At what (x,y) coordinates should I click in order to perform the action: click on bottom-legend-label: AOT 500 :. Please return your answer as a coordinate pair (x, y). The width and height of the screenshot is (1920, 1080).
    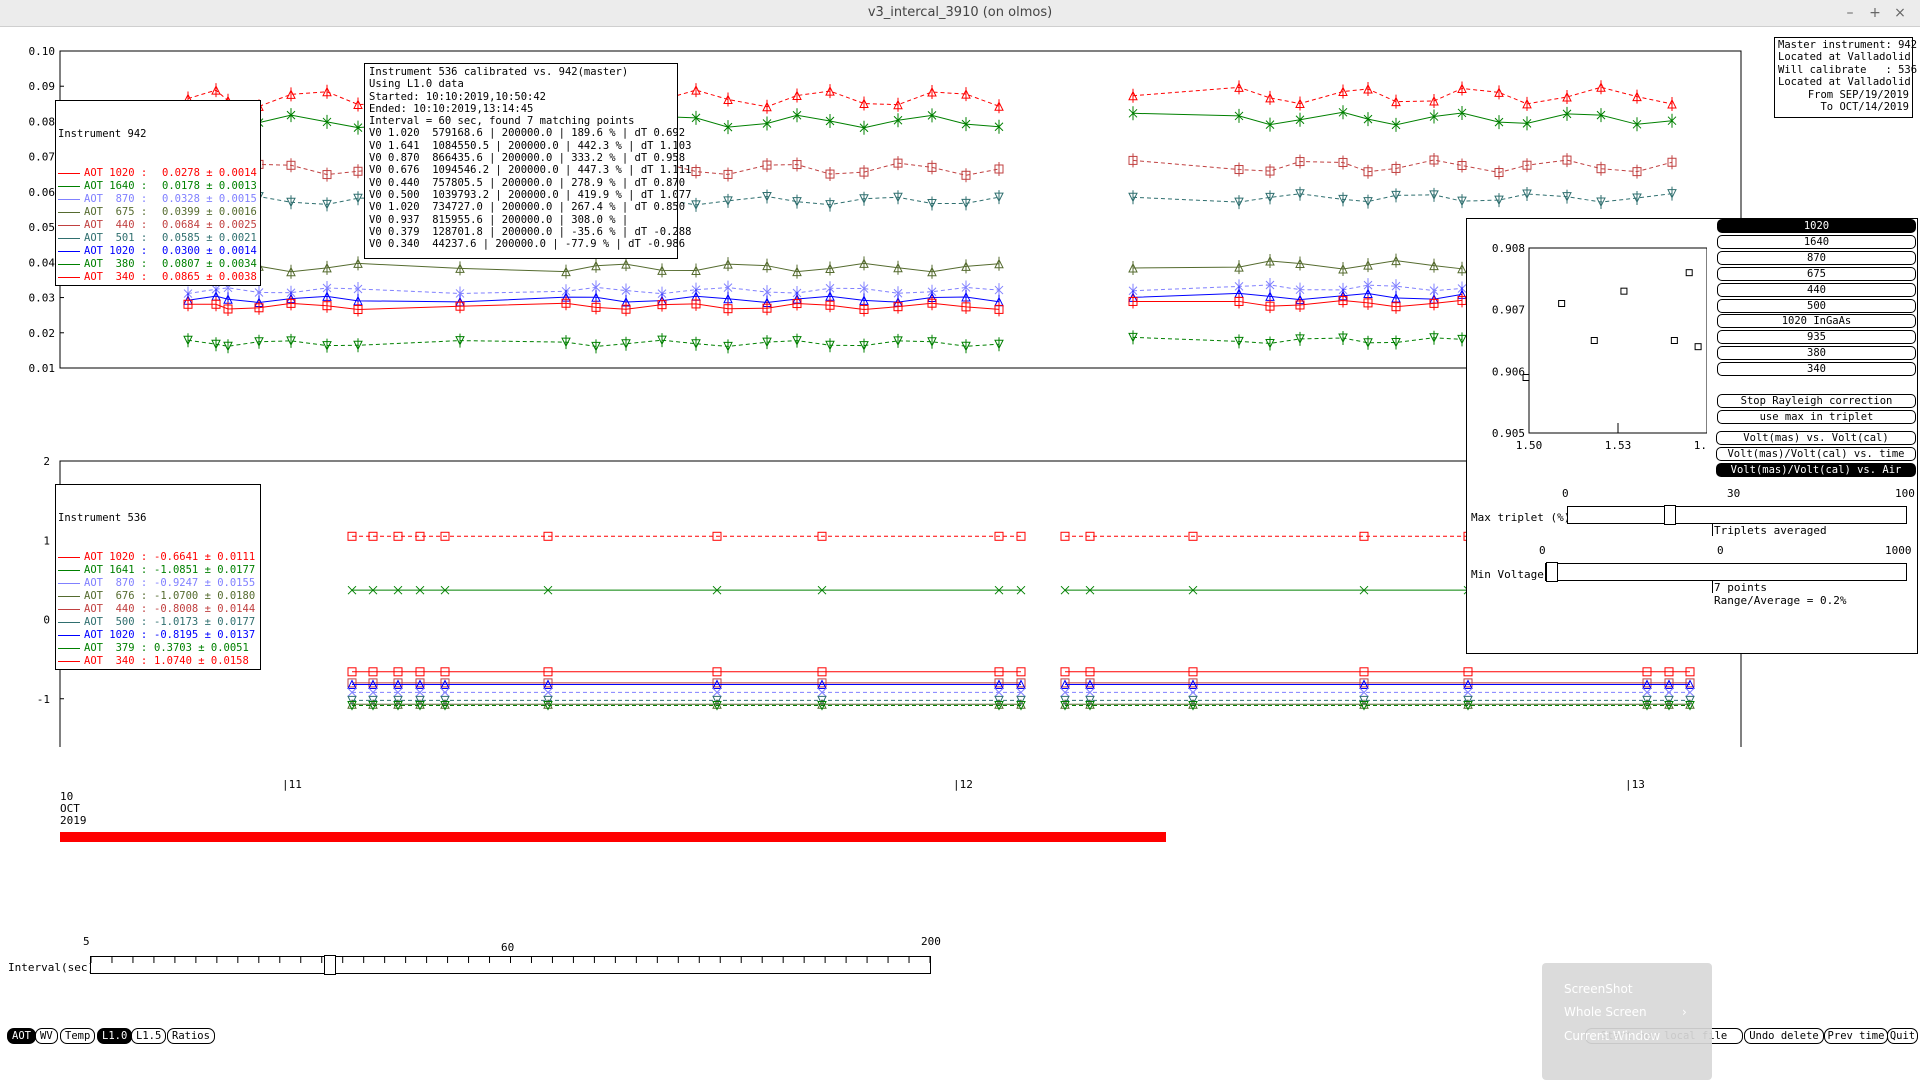
    Looking at the image, I should click on (116, 622).